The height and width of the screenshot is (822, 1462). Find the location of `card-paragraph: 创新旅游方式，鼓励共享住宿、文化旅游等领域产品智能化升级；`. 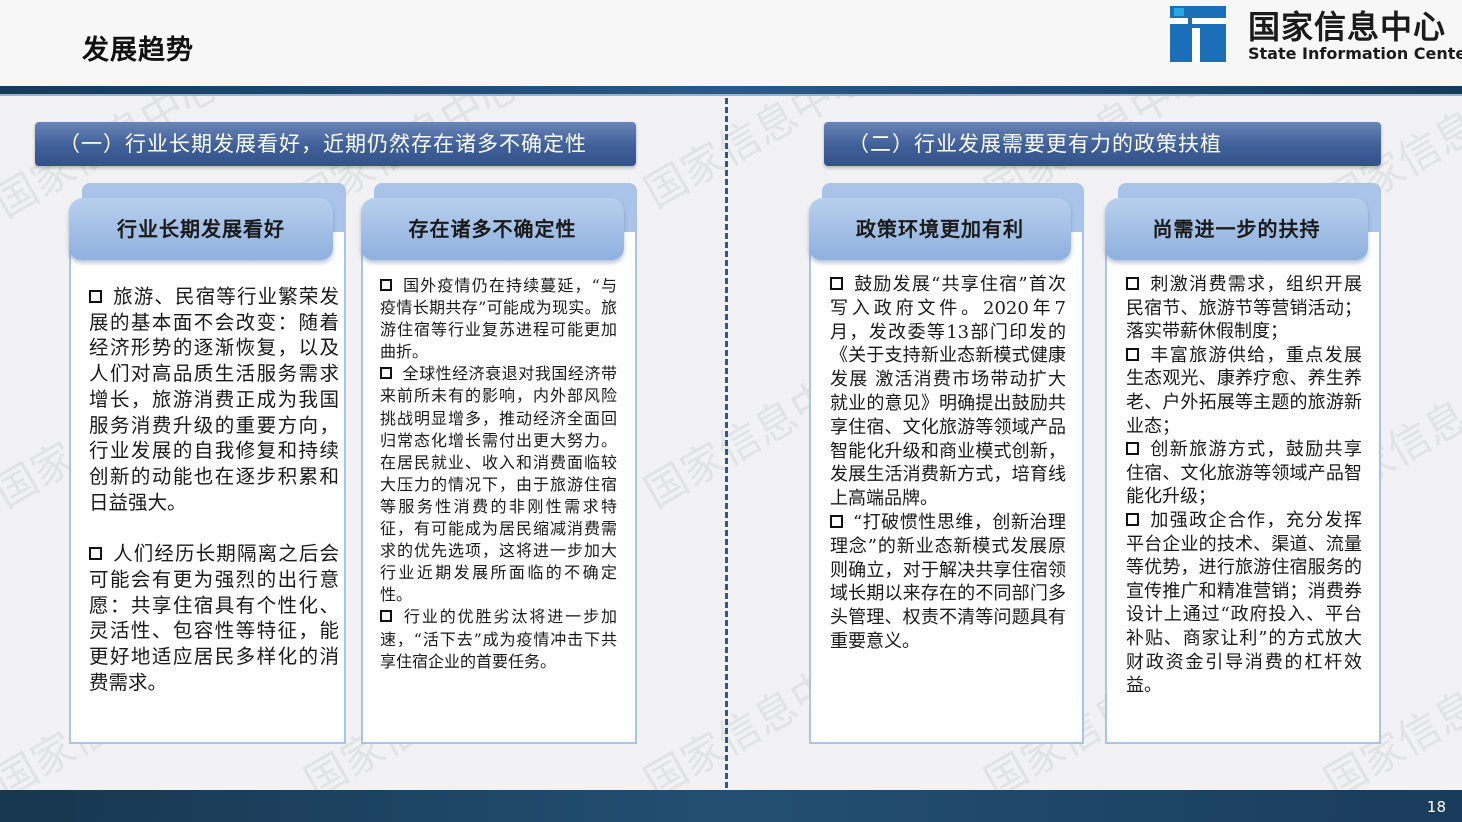

card-paragraph: 创新旅游方式，鼓励共享住宿、文化旅游等领域产品智能化升级； is located at coordinates (1244, 473).